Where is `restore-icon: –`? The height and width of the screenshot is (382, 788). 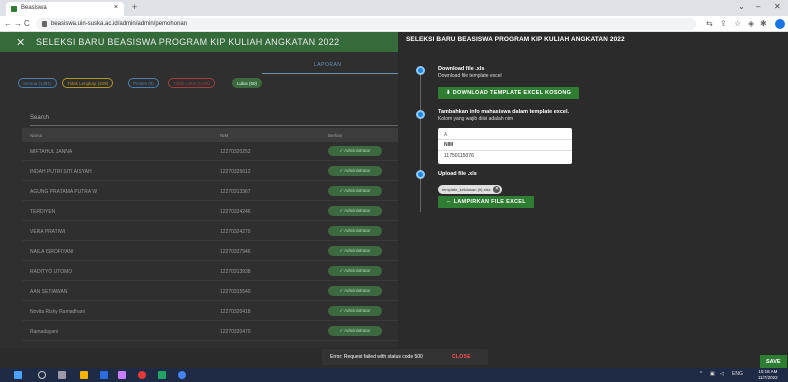
restore-icon: – is located at coordinates (758, 6).